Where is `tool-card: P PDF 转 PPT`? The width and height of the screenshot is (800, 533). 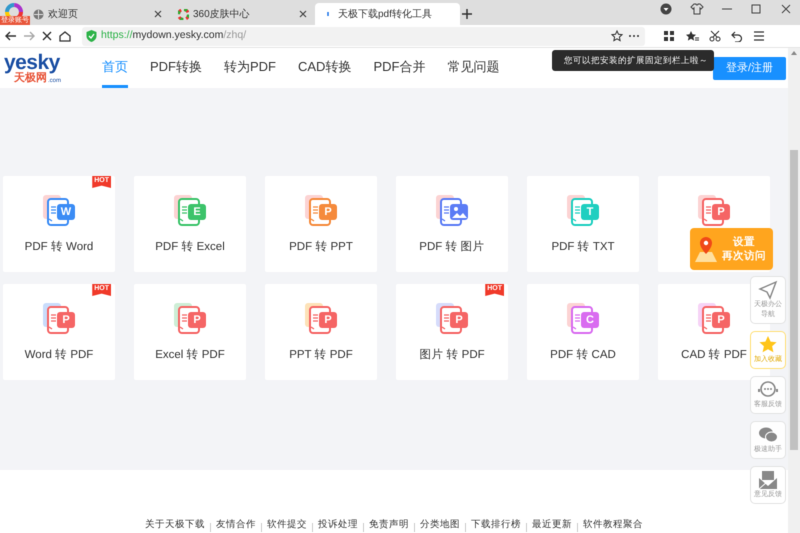
tool-card: P PDF 转 PPT is located at coordinates (321, 224).